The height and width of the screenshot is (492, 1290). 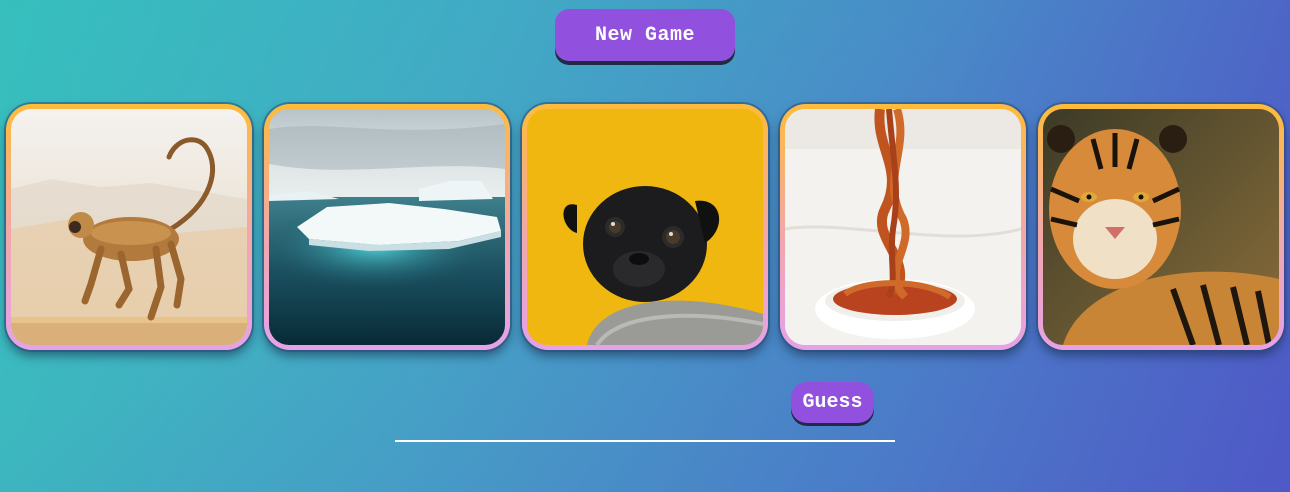 I want to click on monkey-photo, so click(x=129, y=227).